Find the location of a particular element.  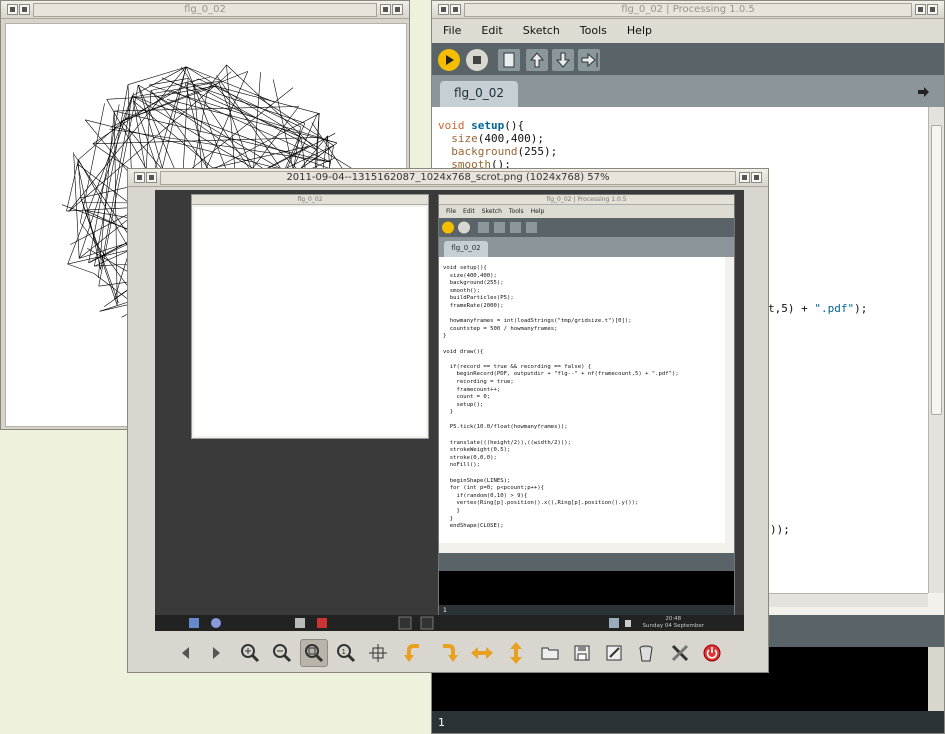

stop-button is located at coordinates (477, 60).